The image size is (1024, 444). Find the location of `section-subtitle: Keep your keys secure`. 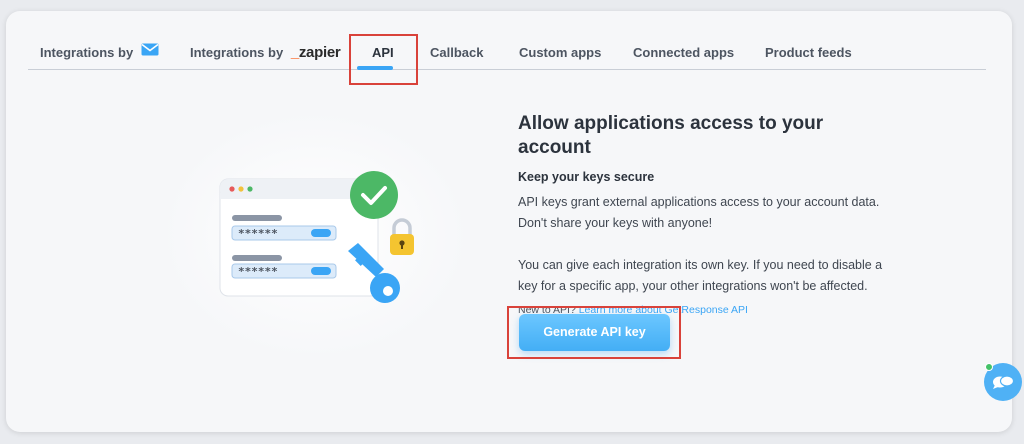

section-subtitle: Keep your keys secure is located at coordinates (586, 177).